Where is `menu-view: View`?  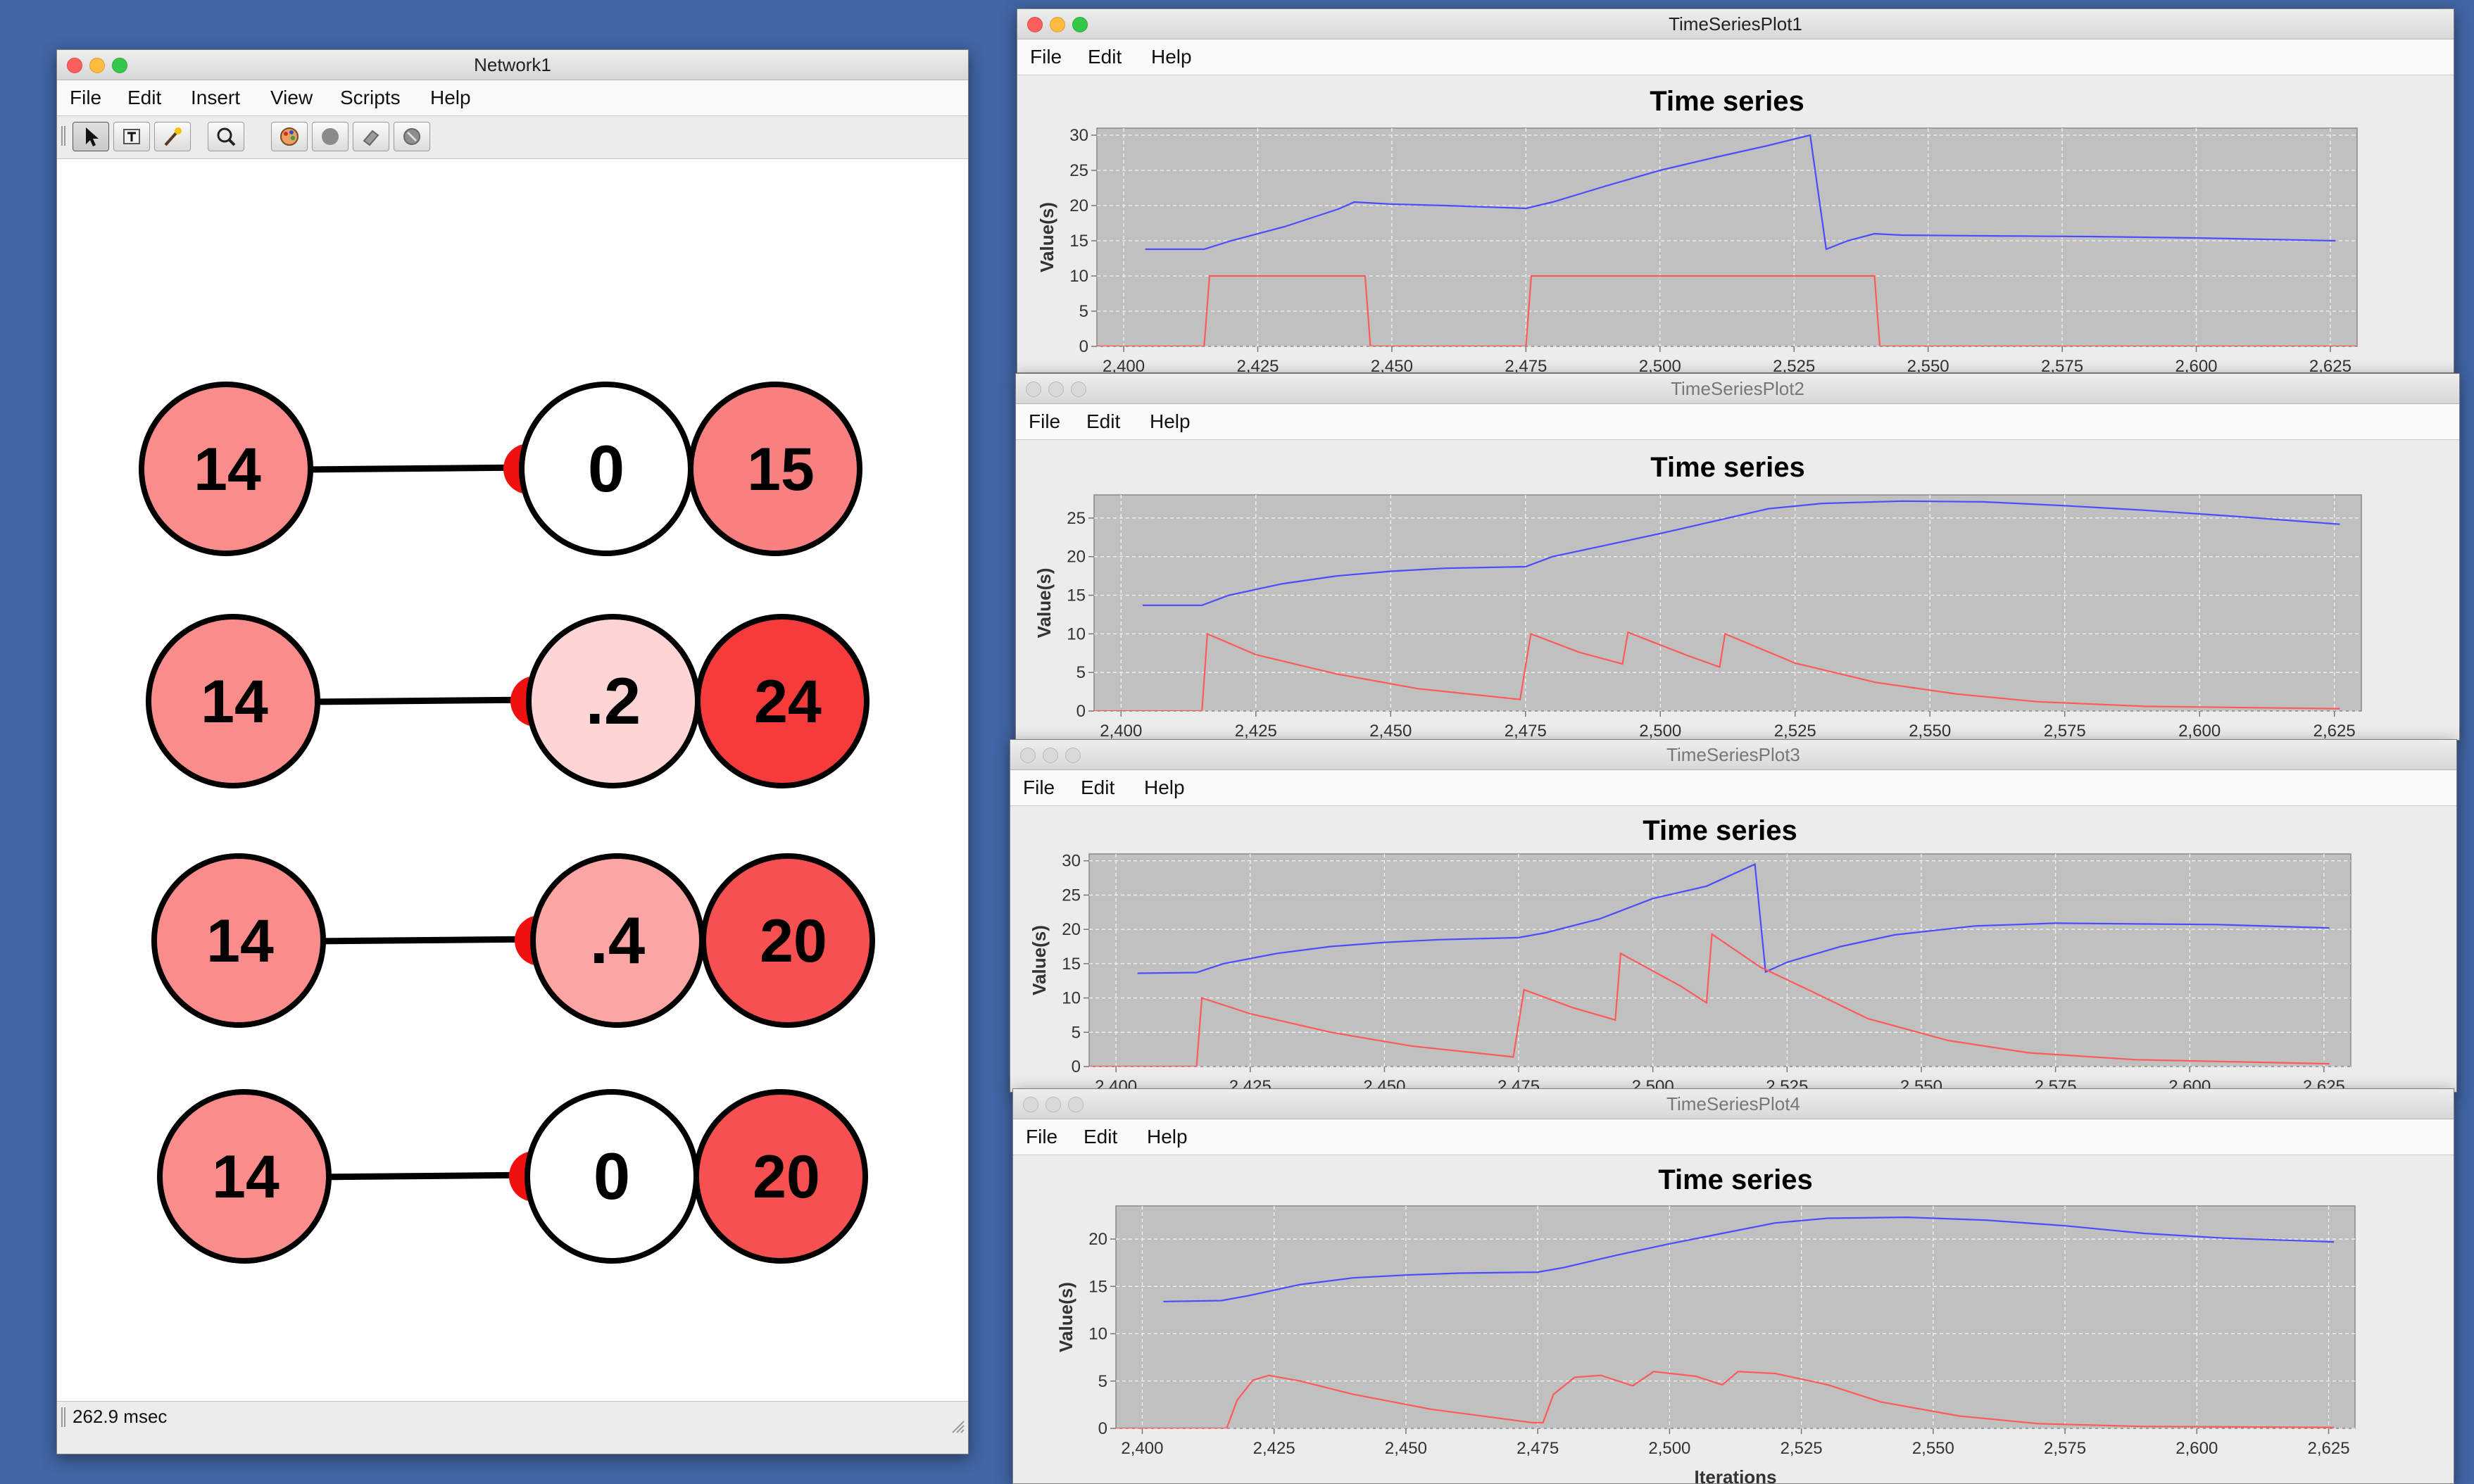
menu-view: View is located at coordinates (291, 97).